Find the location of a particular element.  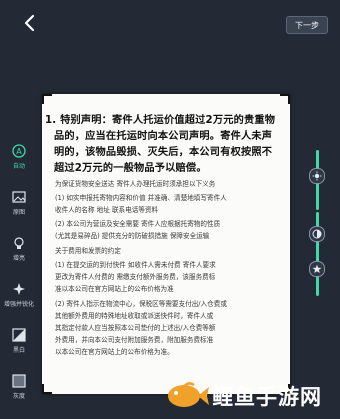

contrast-icon is located at coordinates (317, 234).